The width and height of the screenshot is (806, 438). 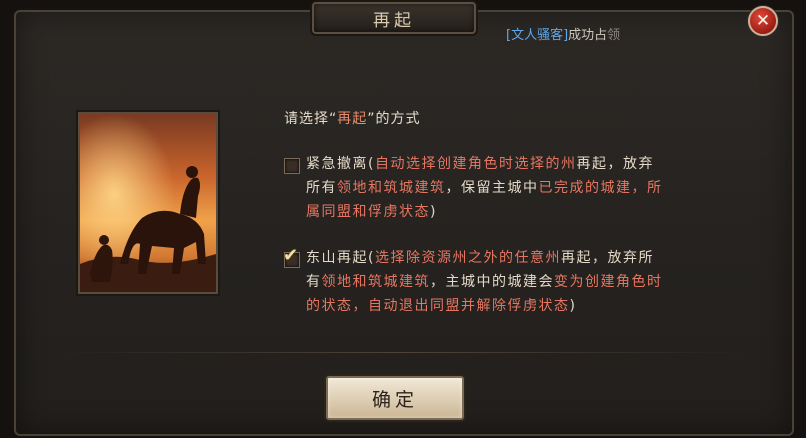 I want to click on checkmark-icon: ✔, so click(x=291, y=255).